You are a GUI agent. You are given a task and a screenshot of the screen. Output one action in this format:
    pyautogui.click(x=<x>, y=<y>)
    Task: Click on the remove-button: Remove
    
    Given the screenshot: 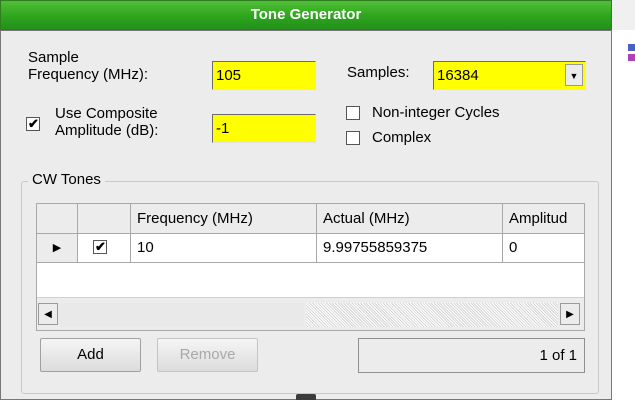 What is the action you would take?
    pyautogui.click(x=207, y=355)
    